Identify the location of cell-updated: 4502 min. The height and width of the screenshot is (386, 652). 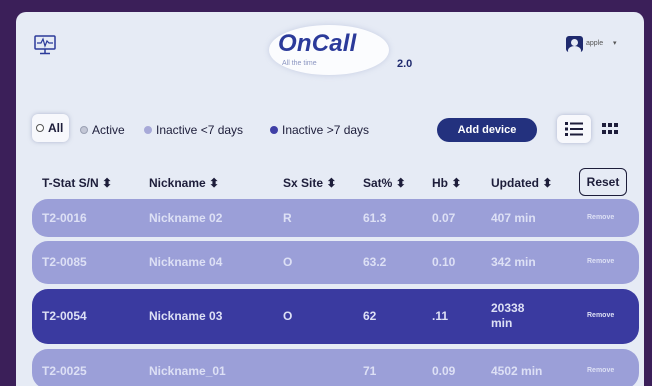
(517, 371).